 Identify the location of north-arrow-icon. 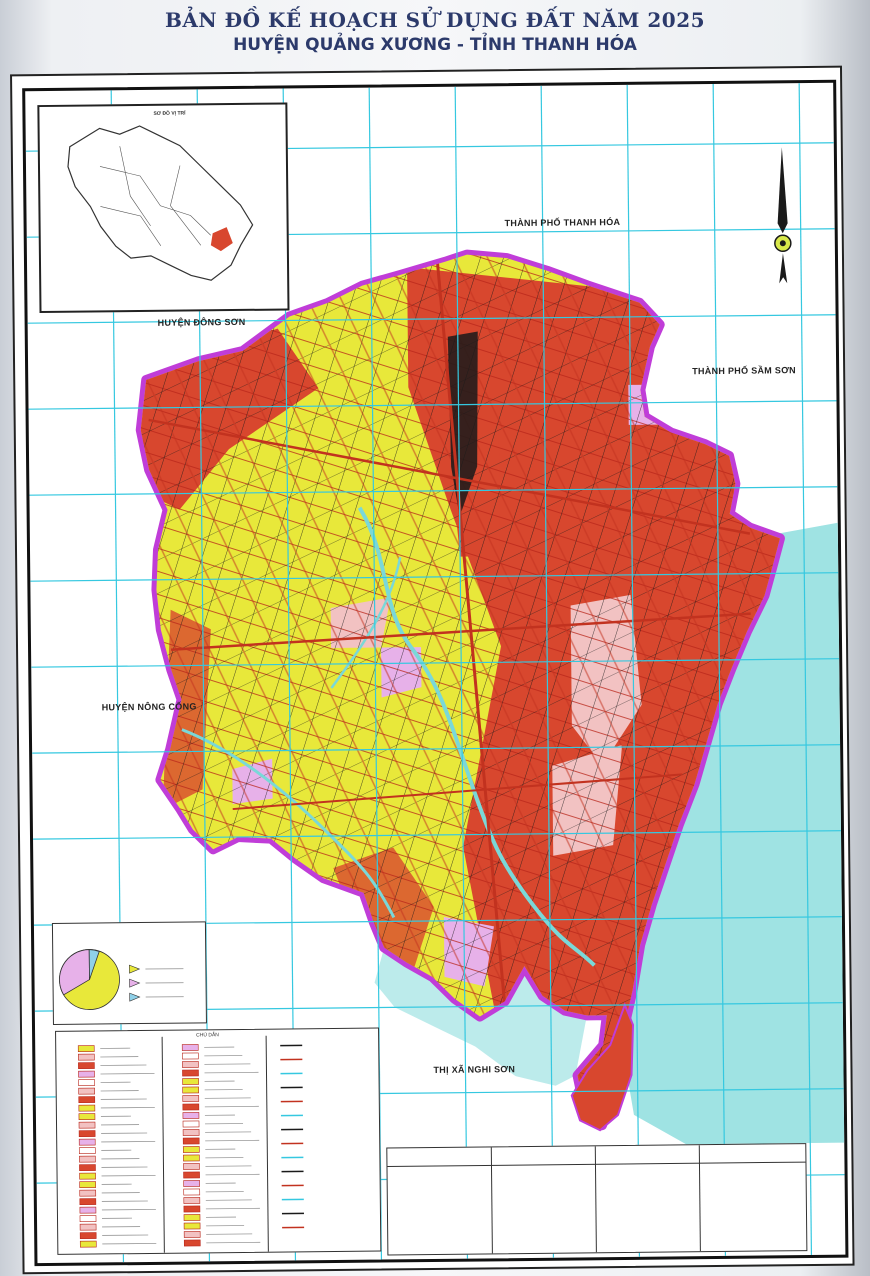
(783, 215).